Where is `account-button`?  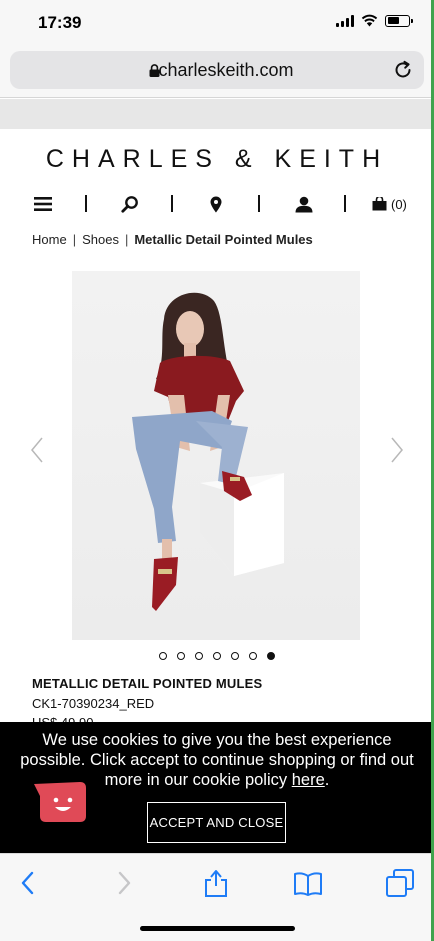 account-button is located at coordinates (304, 204).